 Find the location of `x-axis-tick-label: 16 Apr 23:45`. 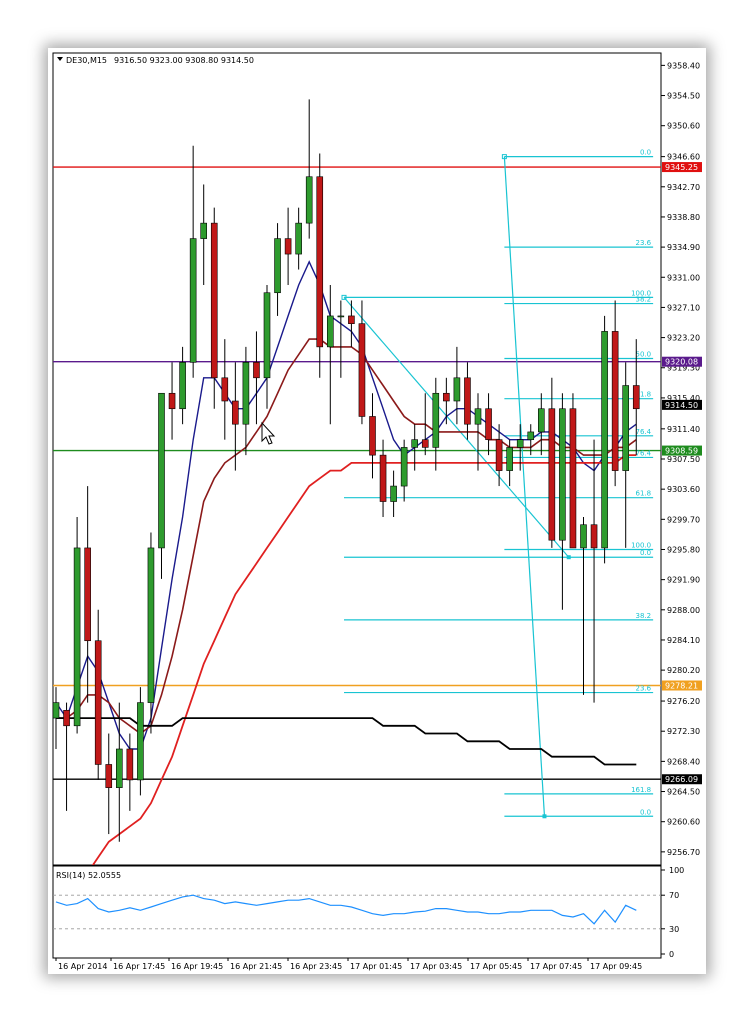

x-axis-tick-label: 16 Apr 23:45 is located at coordinates (316, 966).